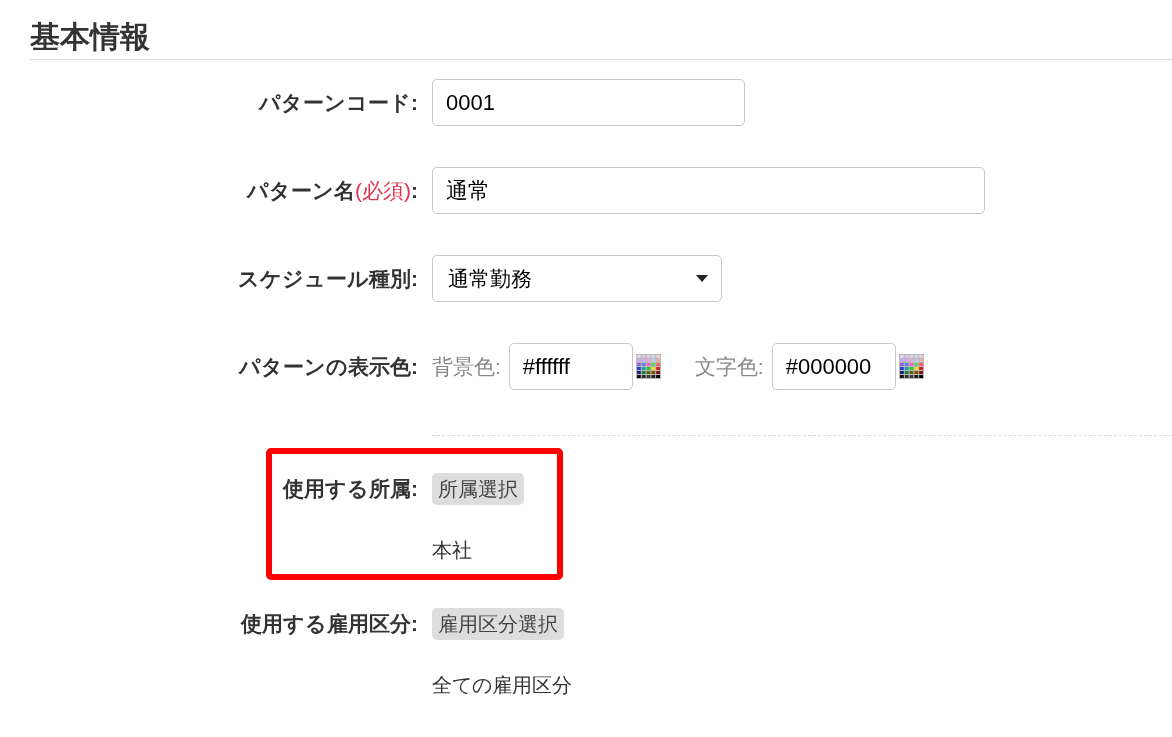 Image resolution: width=1172 pixels, height=737 pixels. I want to click on field-label: パターンコード:, so click(338, 102).